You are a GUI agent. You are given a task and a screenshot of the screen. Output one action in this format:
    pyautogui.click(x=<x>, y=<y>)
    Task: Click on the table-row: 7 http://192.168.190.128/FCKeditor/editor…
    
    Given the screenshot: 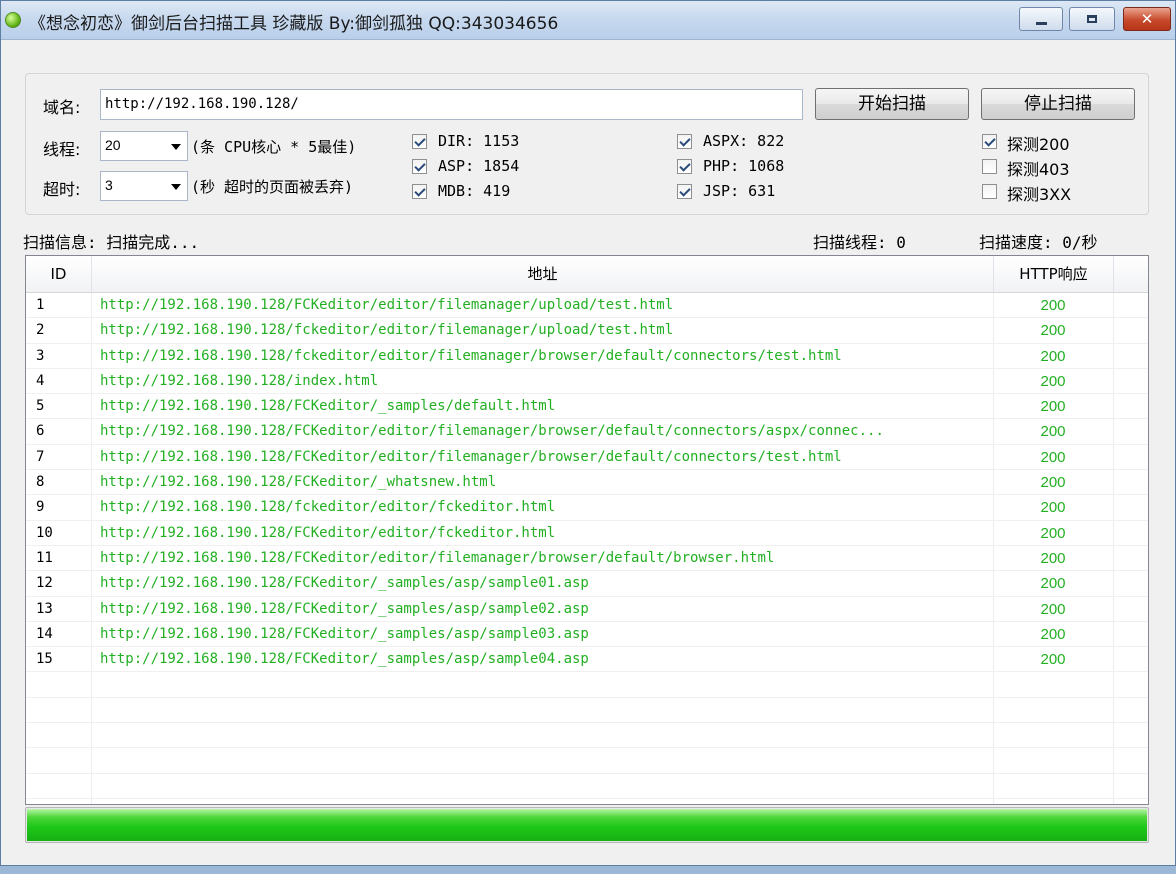 What is the action you would take?
    pyautogui.click(x=587, y=458)
    